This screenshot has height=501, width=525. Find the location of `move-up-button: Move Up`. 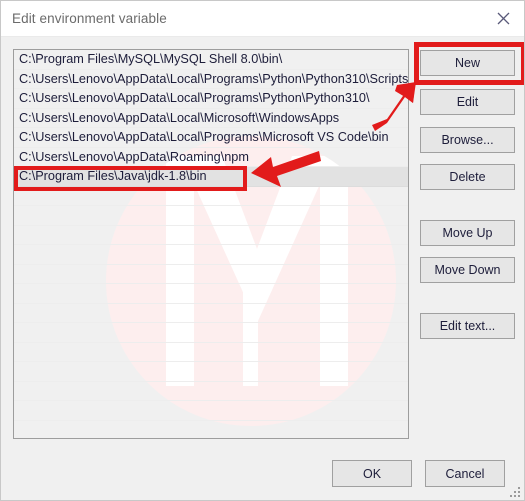

move-up-button: Move Up is located at coordinates (467, 233).